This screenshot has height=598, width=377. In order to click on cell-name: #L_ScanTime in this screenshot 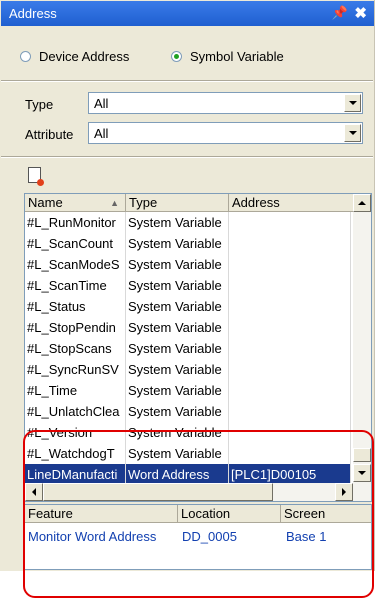, I will do `click(75, 286)`.